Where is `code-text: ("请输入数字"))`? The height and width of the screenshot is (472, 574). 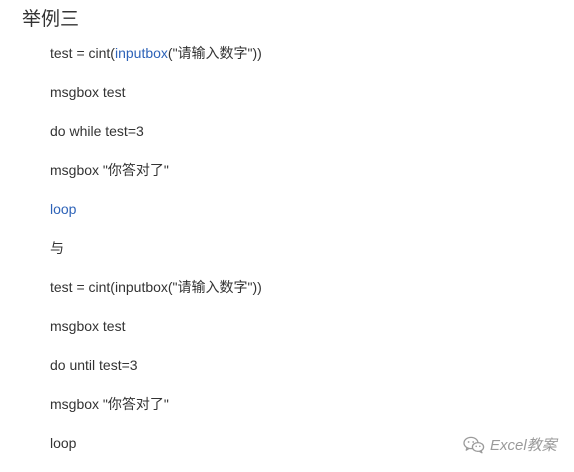
code-text: ("请输入数字")) is located at coordinates (214, 53).